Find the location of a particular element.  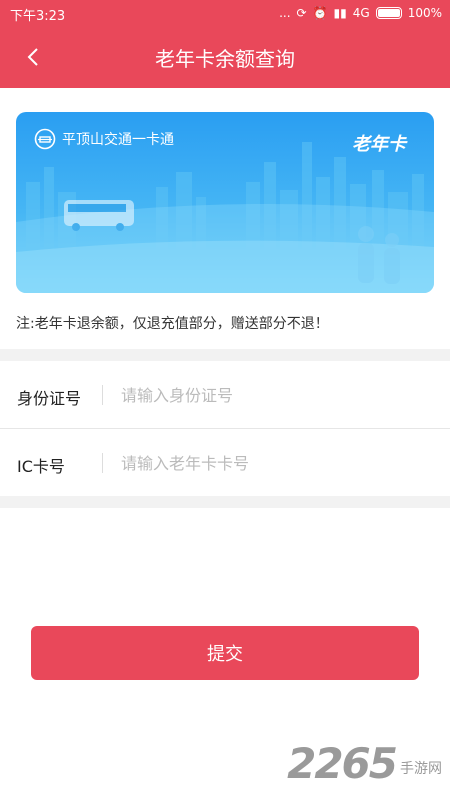

sync-icon: ⟳ is located at coordinates (301, 13).